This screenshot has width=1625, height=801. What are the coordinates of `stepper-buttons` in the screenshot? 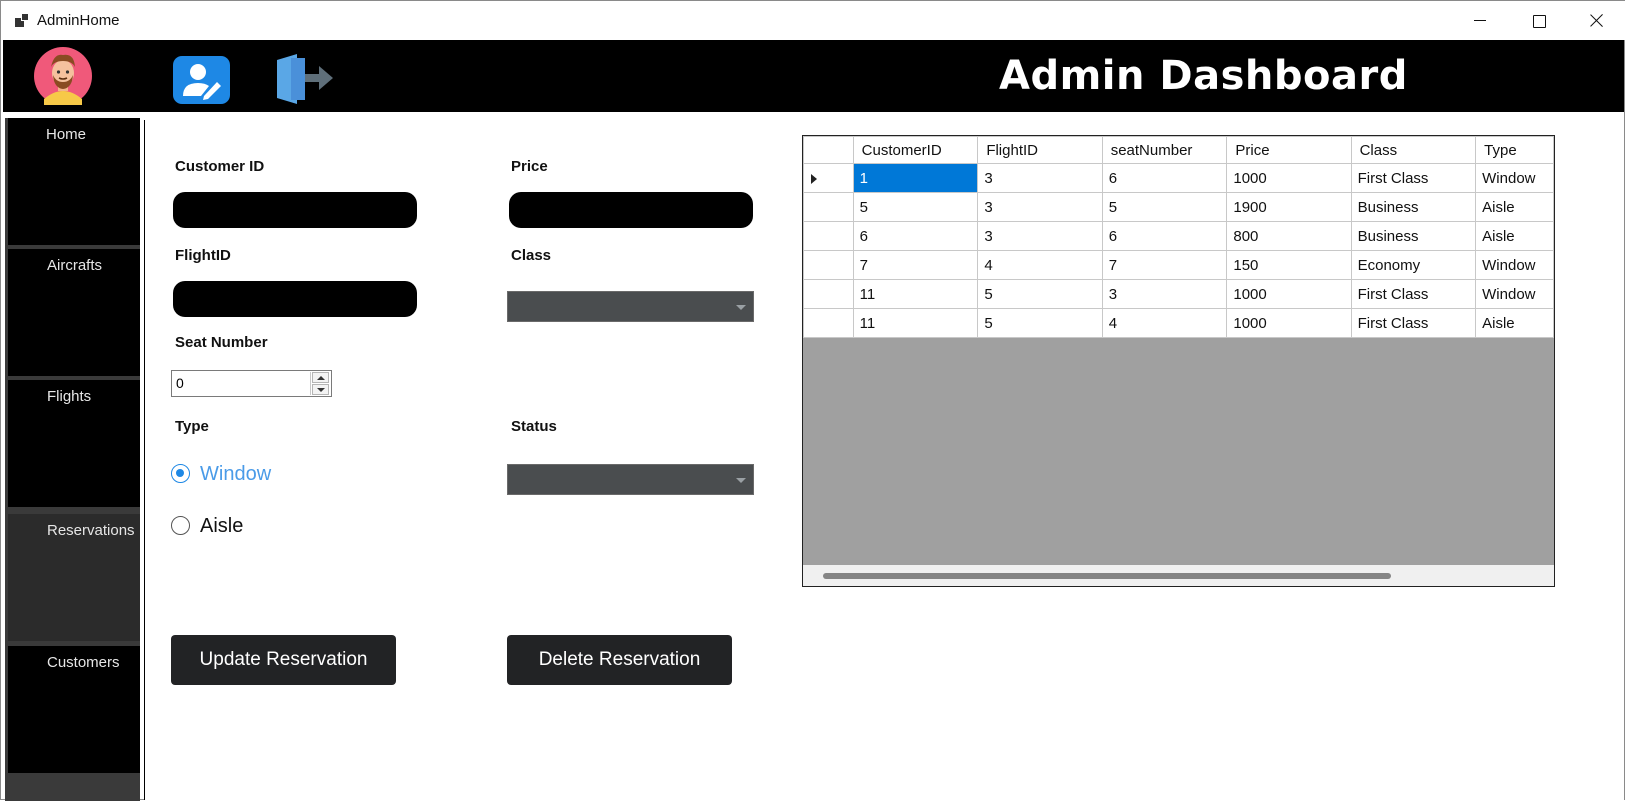 It's located at (319, 383).